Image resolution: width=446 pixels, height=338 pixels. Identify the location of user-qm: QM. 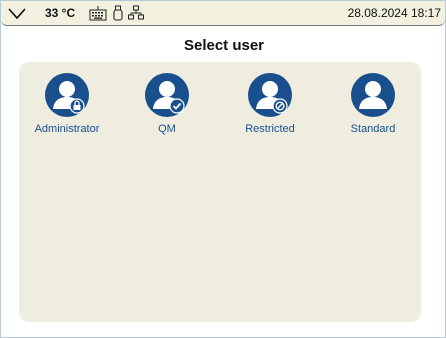
(167, 103).